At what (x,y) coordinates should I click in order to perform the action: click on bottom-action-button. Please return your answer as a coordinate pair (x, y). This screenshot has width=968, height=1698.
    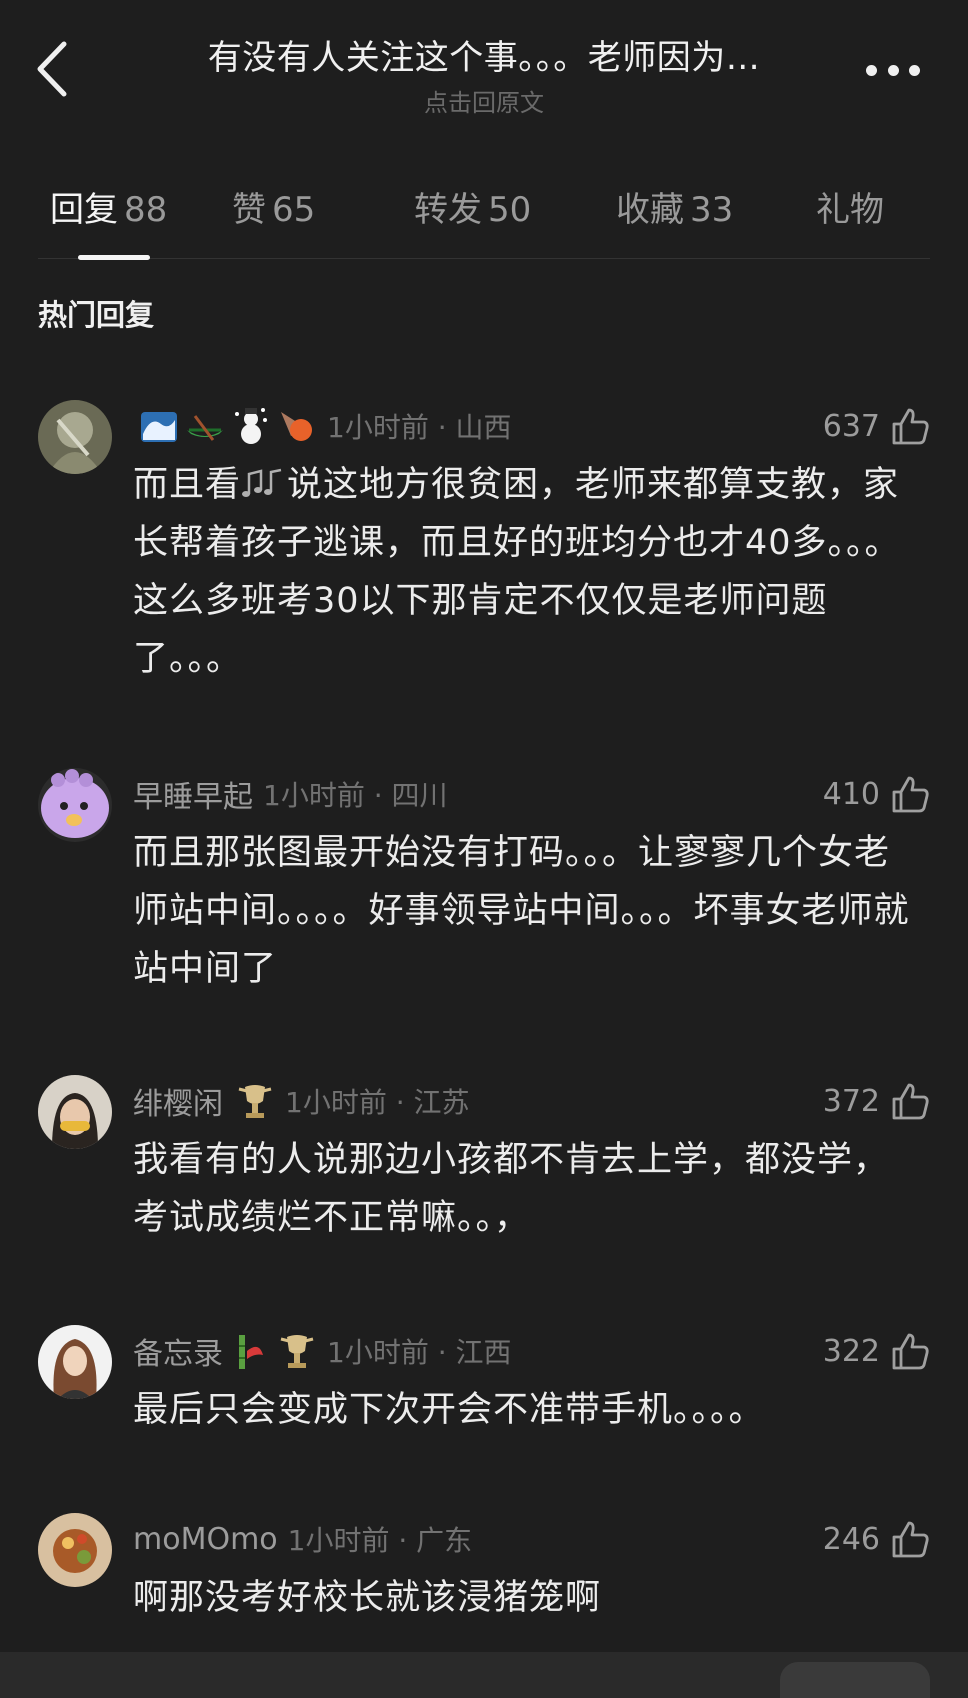
    Looking at the image, I should click on (855, 1680).